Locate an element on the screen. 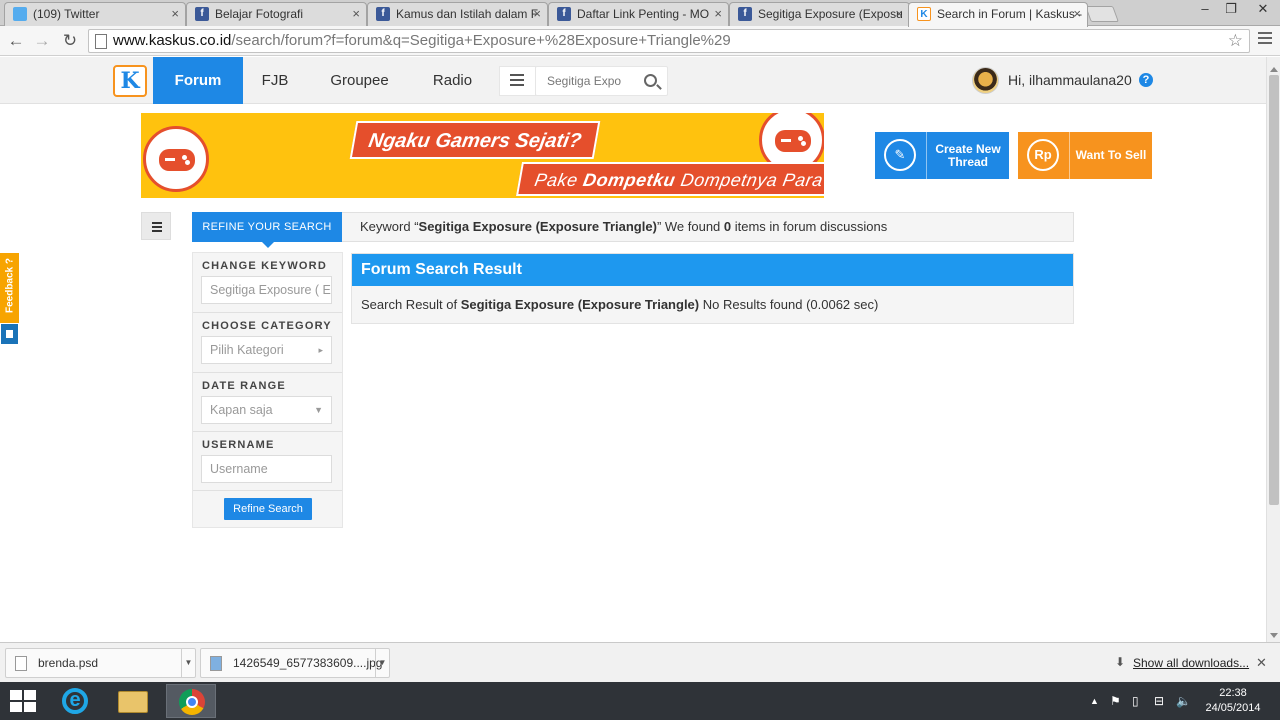  nav-groupee: Groupee is located at coordinates (359, 80).